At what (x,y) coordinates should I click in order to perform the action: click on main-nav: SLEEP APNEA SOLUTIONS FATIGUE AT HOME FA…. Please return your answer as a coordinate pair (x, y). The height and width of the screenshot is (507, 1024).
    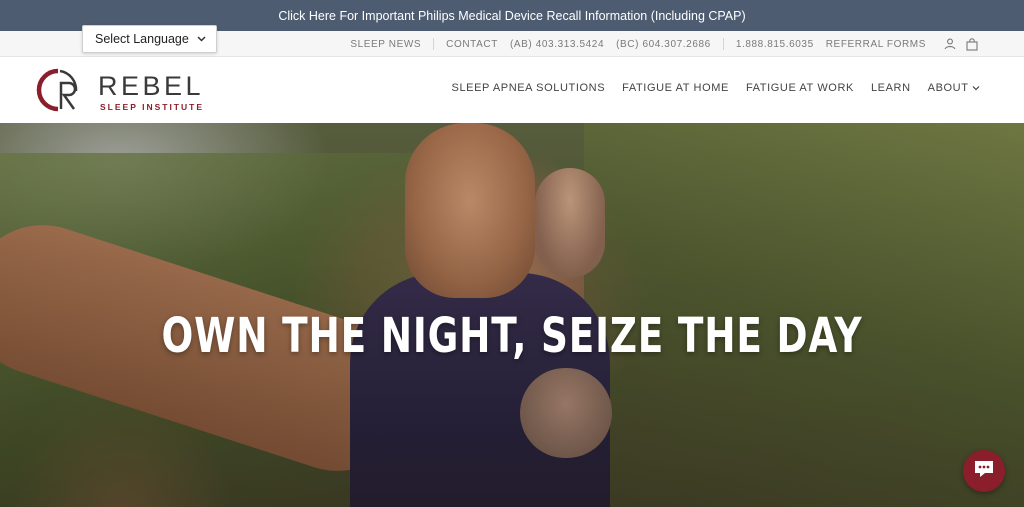
    Looking at the image, I should click on (716, 88).